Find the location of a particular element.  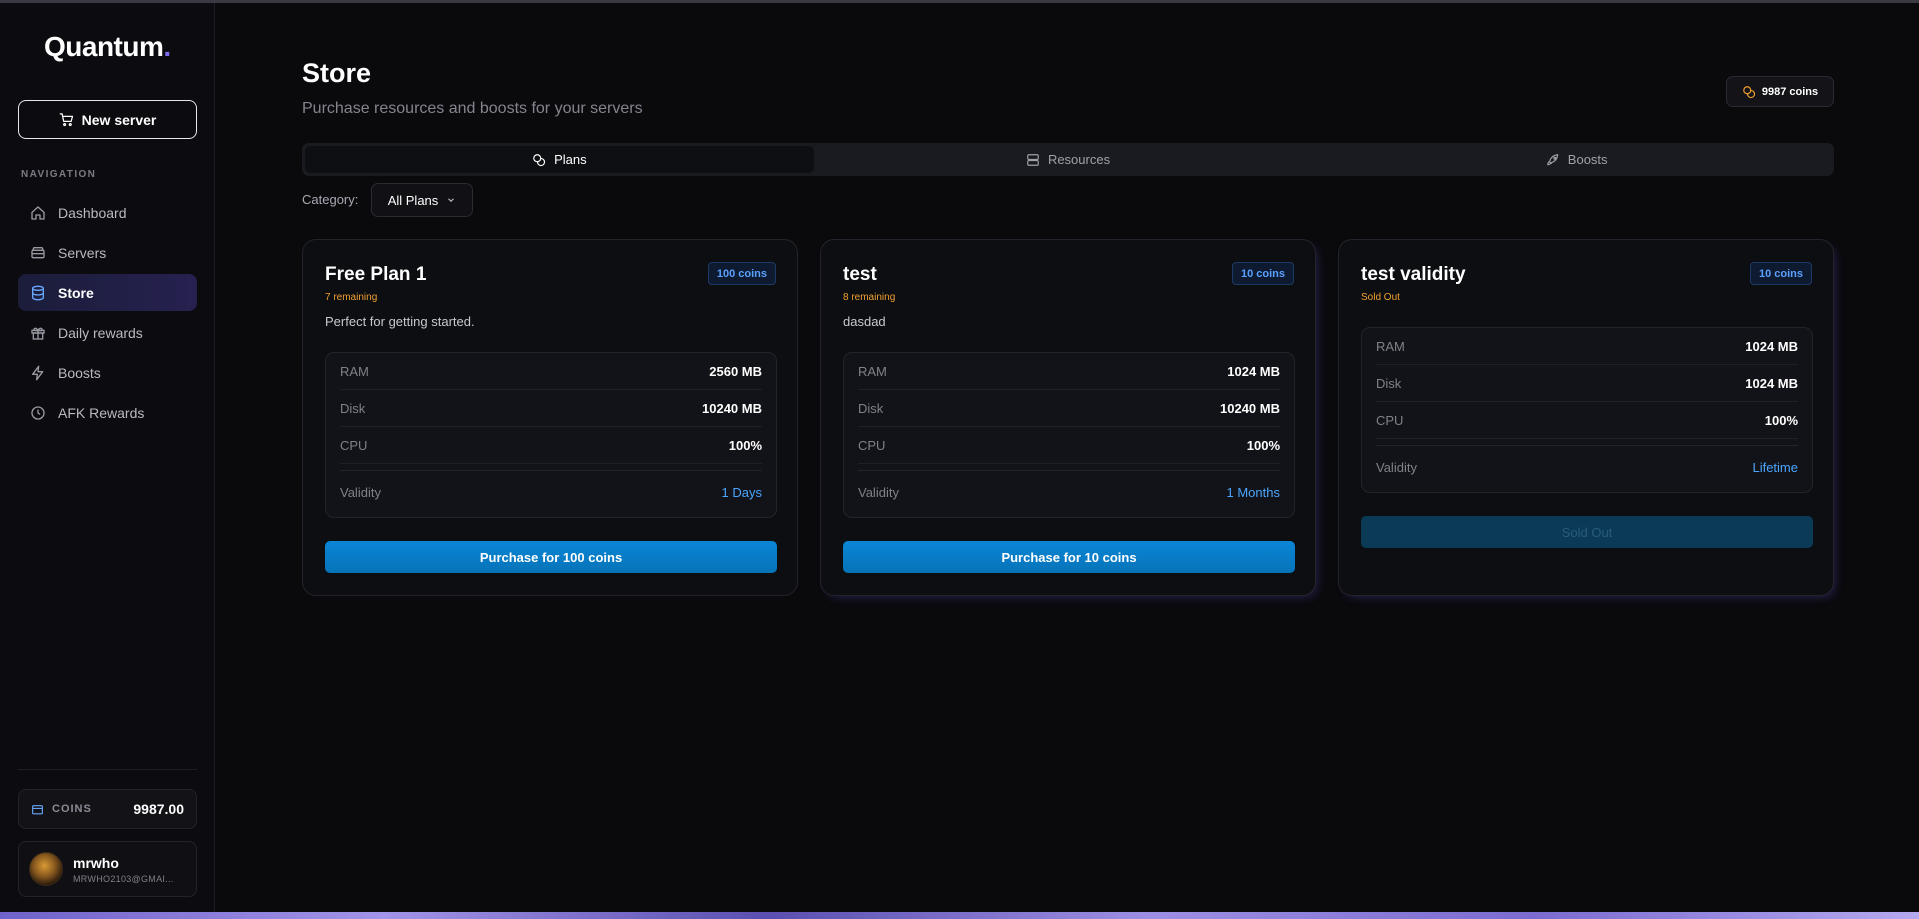

tab-plans: Plans is located at coordinates (559, 159).